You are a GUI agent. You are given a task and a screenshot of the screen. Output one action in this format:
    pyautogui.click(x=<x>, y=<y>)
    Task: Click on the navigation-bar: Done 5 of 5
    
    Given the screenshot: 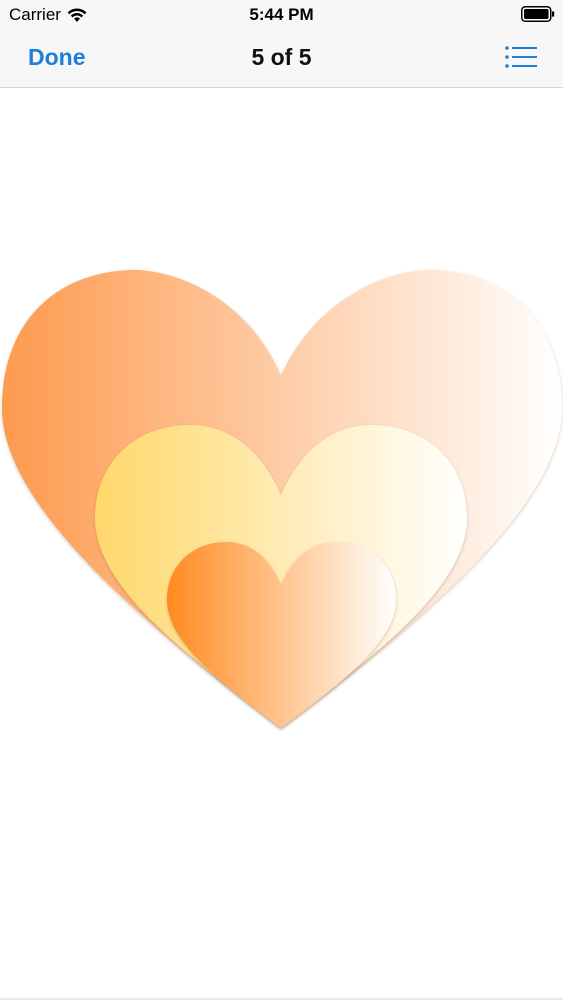 What is the action you would take?
    pyautogui.click(x=281, y=59)
    